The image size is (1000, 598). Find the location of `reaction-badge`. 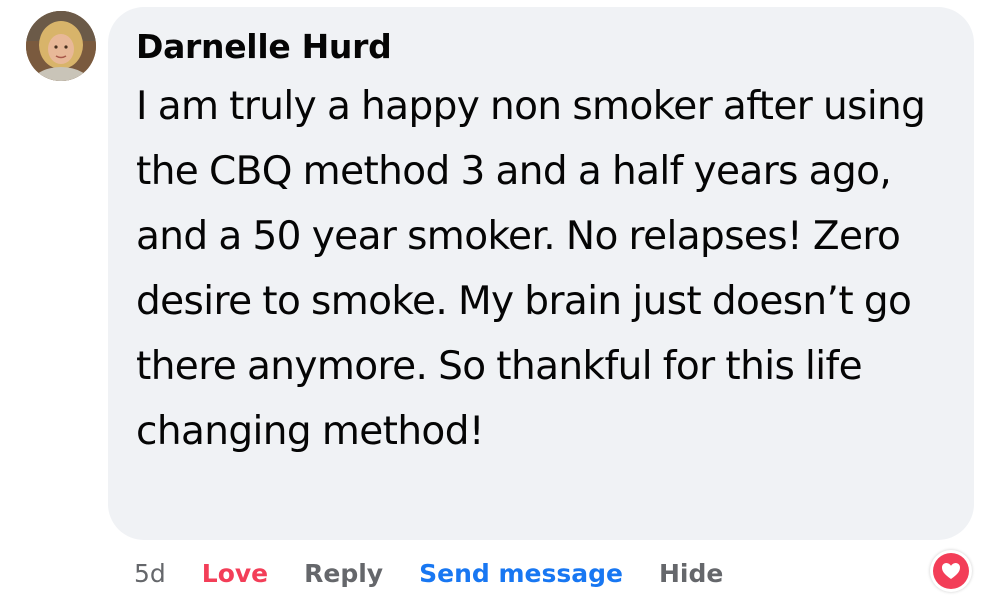

reaction-badge is located at coordinates (951, 571).